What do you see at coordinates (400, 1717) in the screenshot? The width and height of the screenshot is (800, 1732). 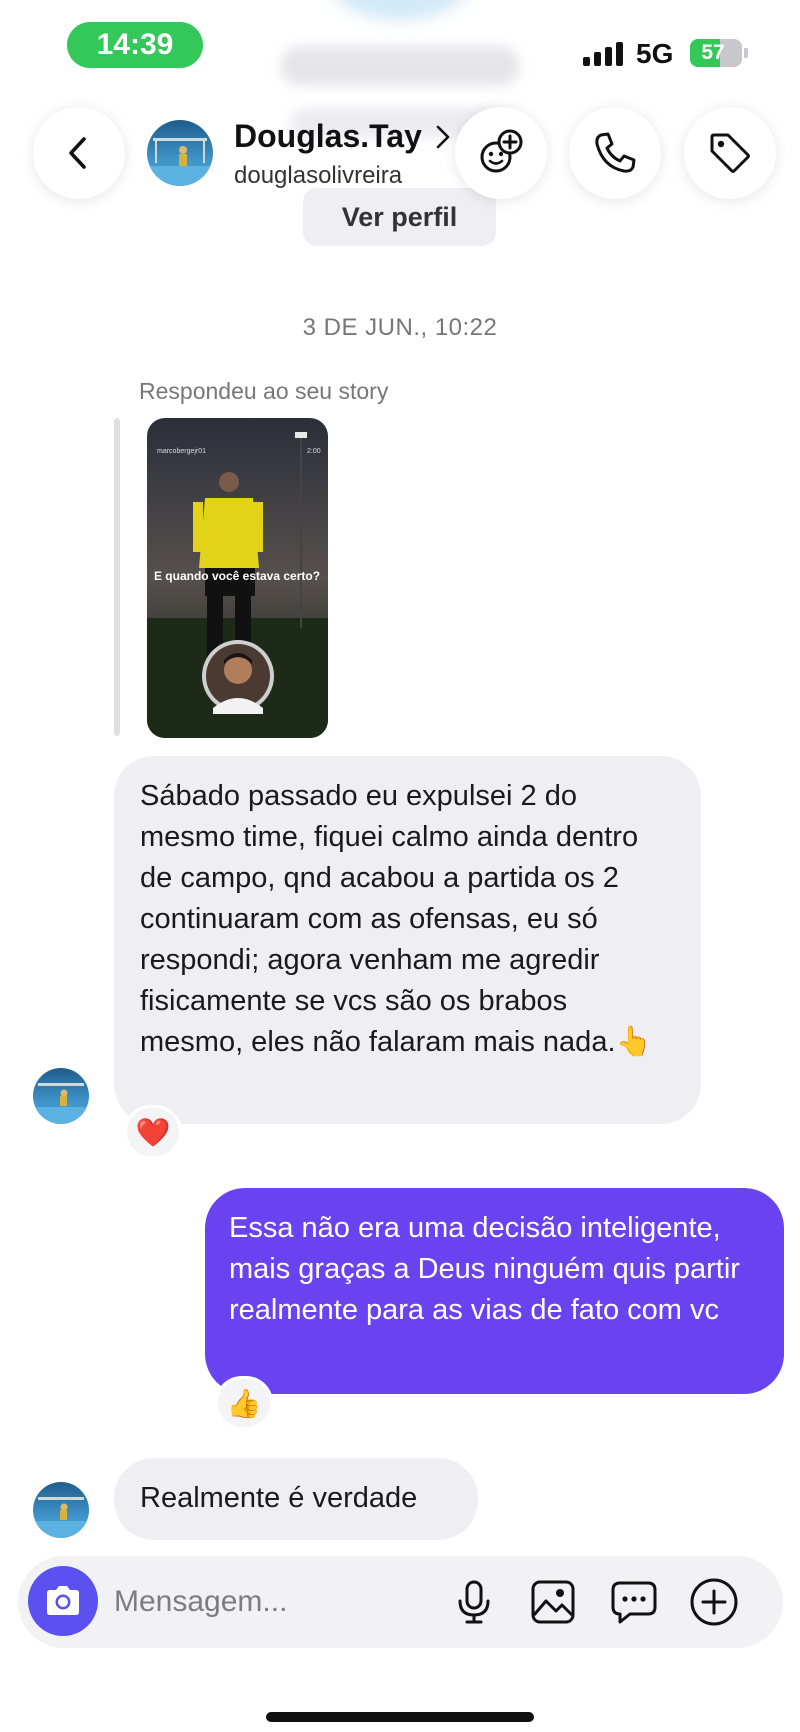 I see `home-indicator` at bounding box center [400, 1717].